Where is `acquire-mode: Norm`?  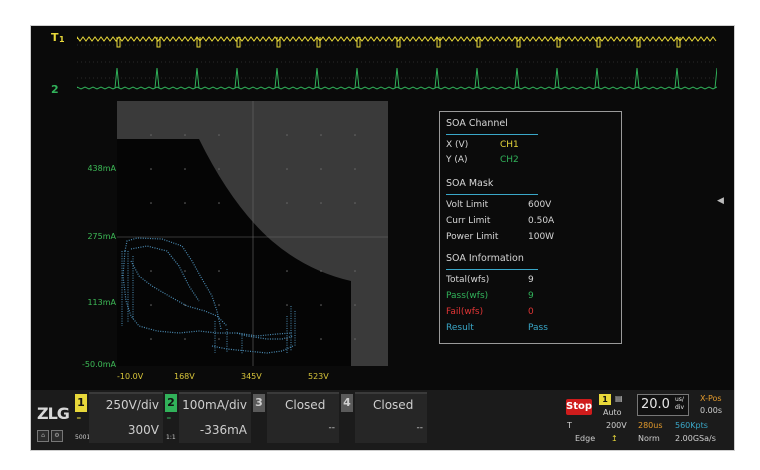 acquire-mode: Norm is located at coordinates (649, 438).